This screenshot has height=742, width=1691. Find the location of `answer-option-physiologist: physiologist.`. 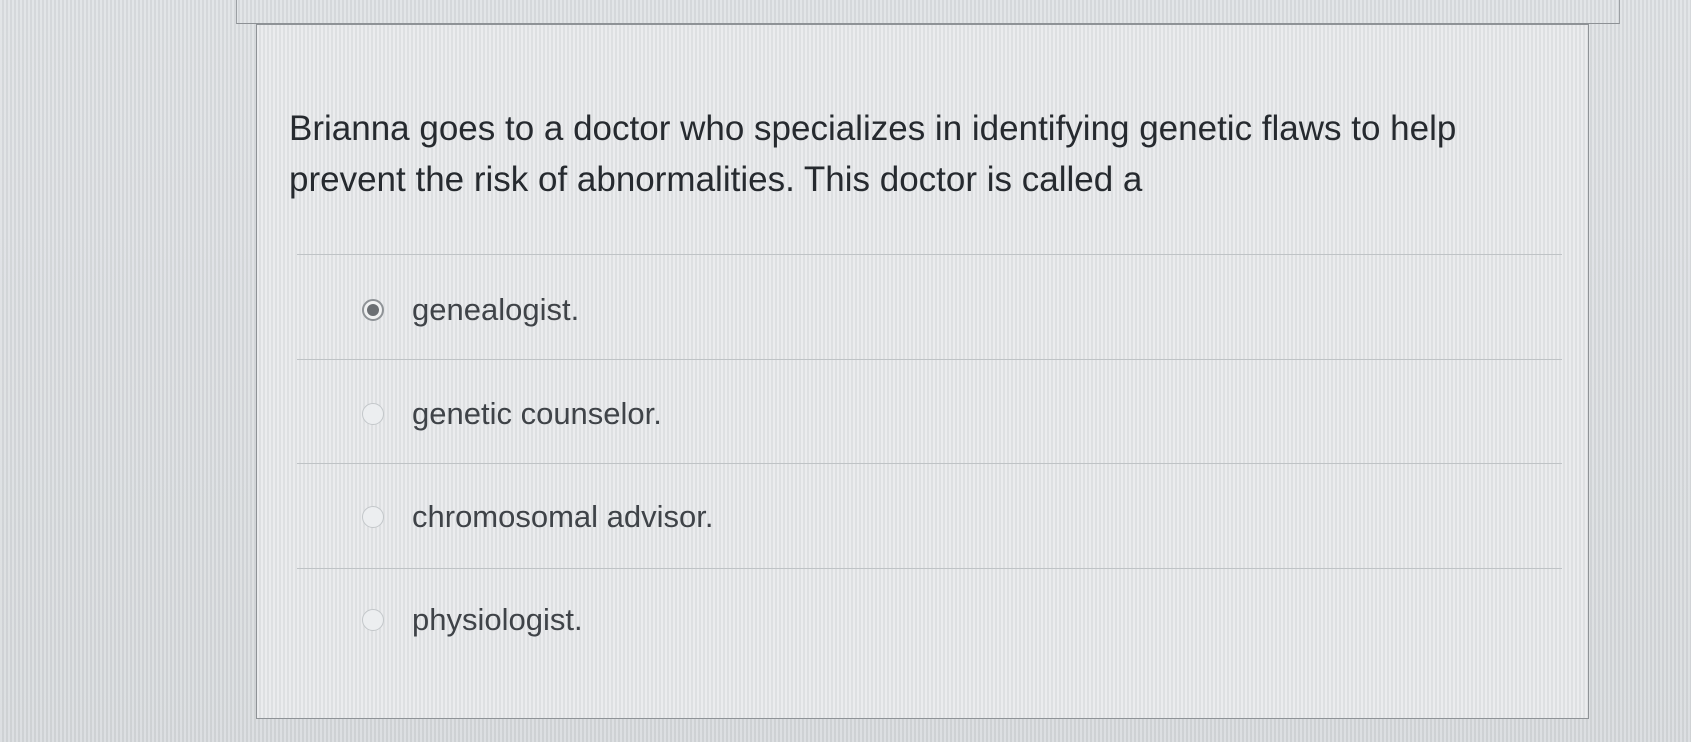

answer-option-physiologist: physiologist. is located at coordinates (472, 620).